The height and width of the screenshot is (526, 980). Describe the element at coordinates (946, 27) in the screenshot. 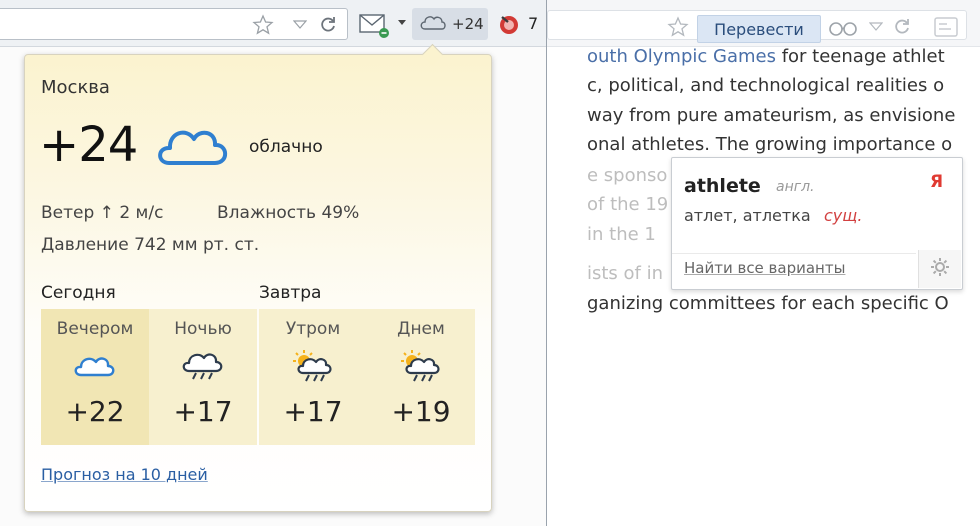

I see `app-icon` at that location.